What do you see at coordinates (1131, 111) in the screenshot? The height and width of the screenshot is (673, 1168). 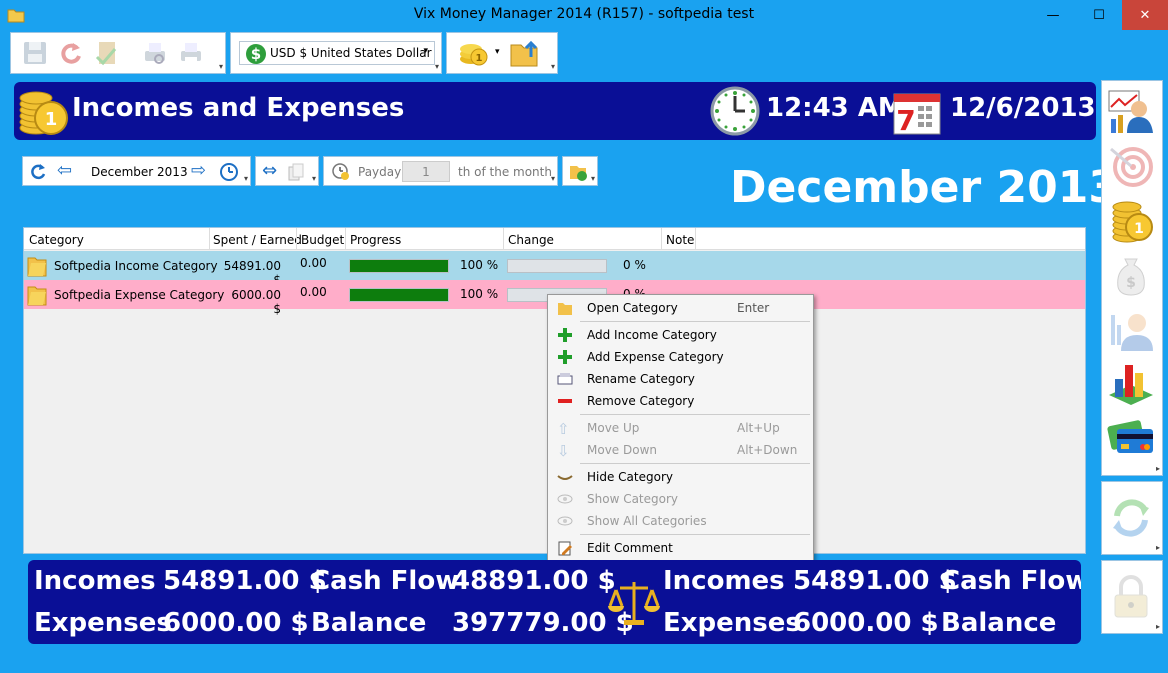 I see `manager-chart-icon` at bounding box center [1131, 111].